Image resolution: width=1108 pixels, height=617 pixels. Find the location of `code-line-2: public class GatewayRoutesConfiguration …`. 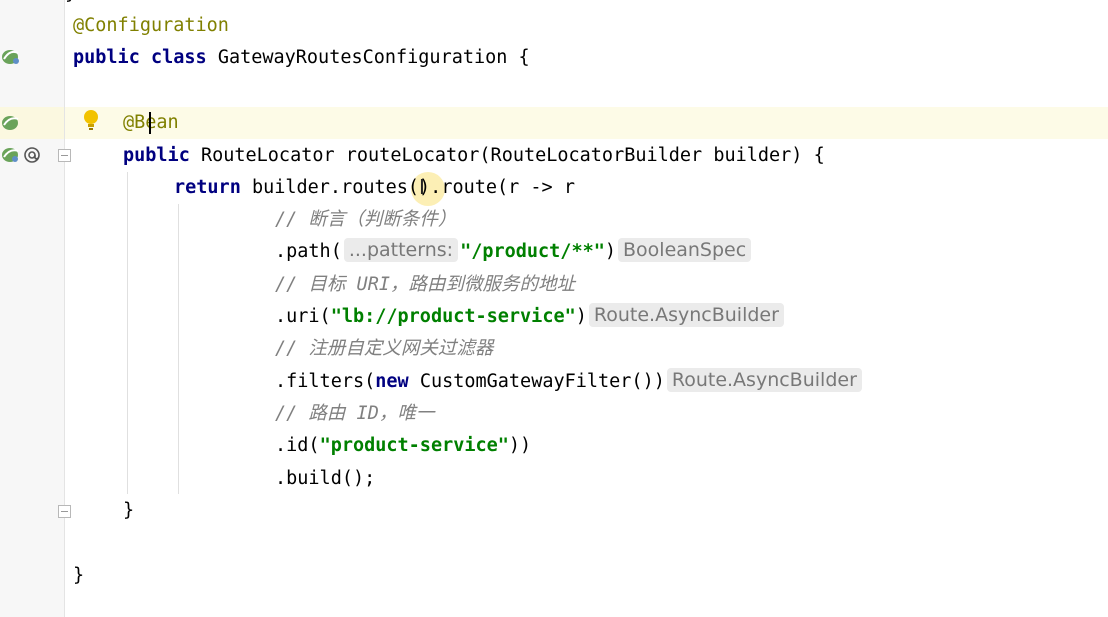

code-line-2: public class GatewayRoutesConfiguration … is located at coordinates (590, 58).